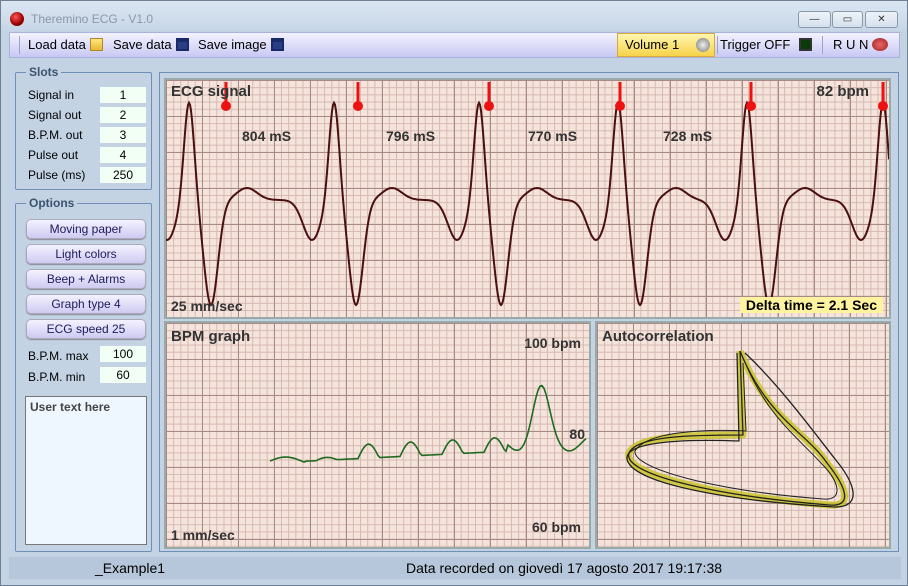  What do you see at coordinates (203, 535) in the screenshot?
I see `bpm-speed-label: 1 mm/sec` at bounding box center [203, 535].